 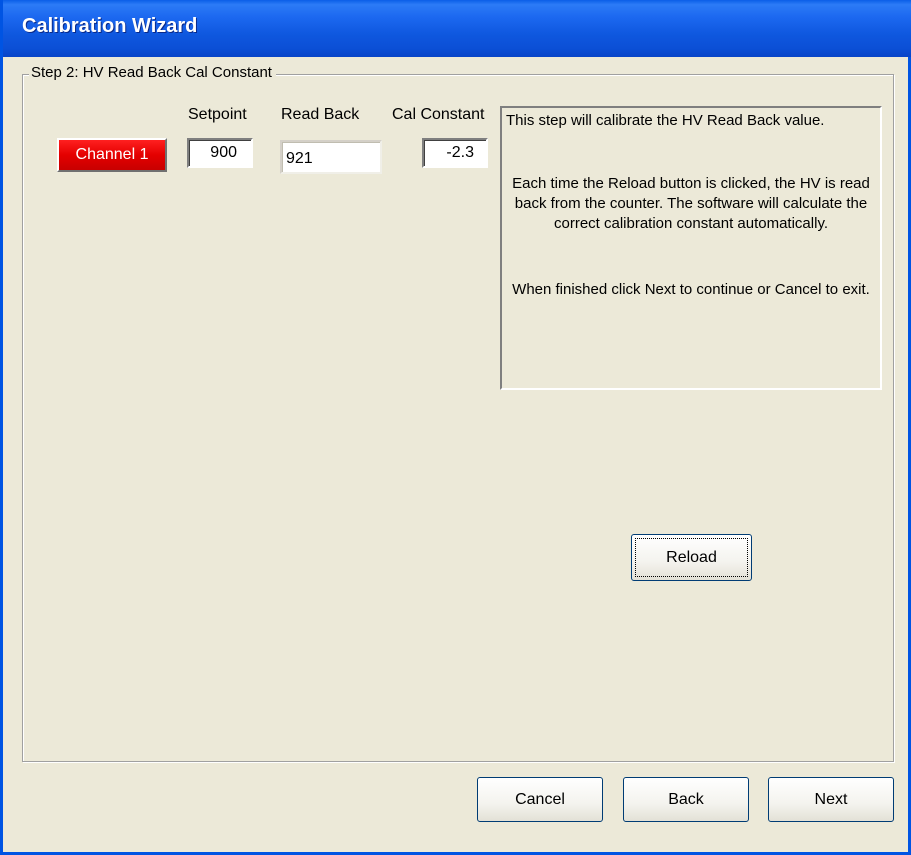 I want to click on cal-constant-field, so click(x=455, y=153).